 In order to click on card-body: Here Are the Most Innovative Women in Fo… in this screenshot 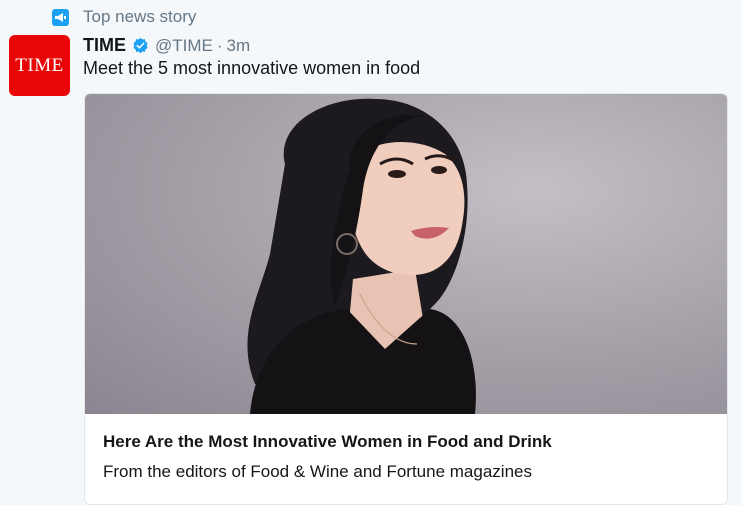, I will do `click(406, 455)`.